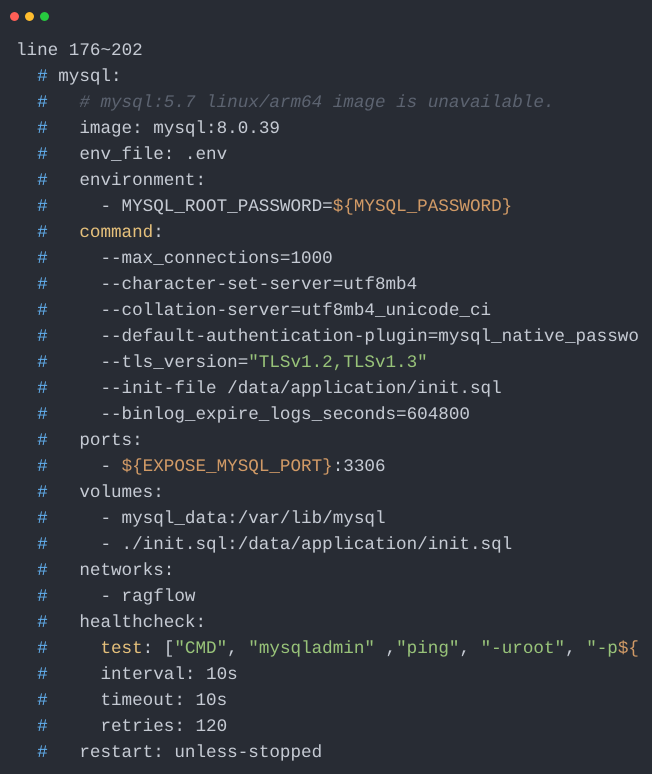 The width and height of the screenshot is (652, 774). What do you see at coordinates (121, 493) in the screenshot?
I see `code-line: volumes:` at bounding box center [121, 493].